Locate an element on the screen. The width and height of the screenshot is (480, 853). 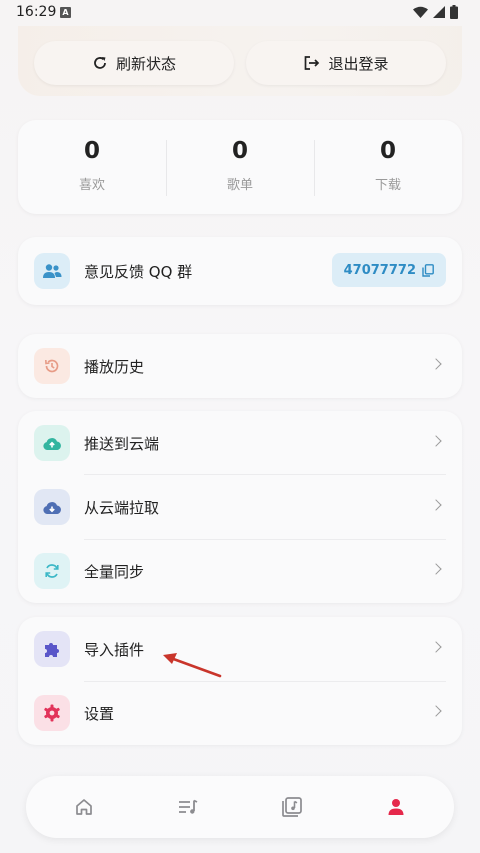
qq-number: 47077772 is located at coordinates (379, 270).